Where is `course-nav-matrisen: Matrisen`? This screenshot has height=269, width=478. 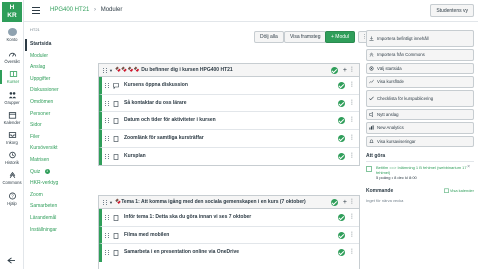
course-nav-matrisen: Matrisen is located at coordinates (60, 161).